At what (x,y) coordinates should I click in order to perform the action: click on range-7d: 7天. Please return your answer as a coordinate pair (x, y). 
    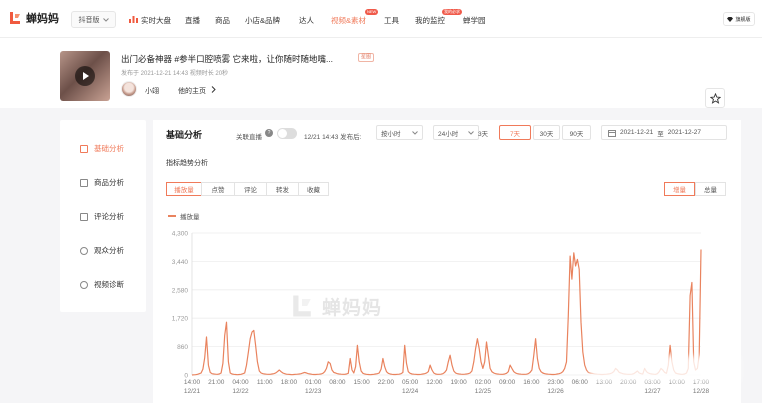
    Looking at the image, I should click on (515, 132).